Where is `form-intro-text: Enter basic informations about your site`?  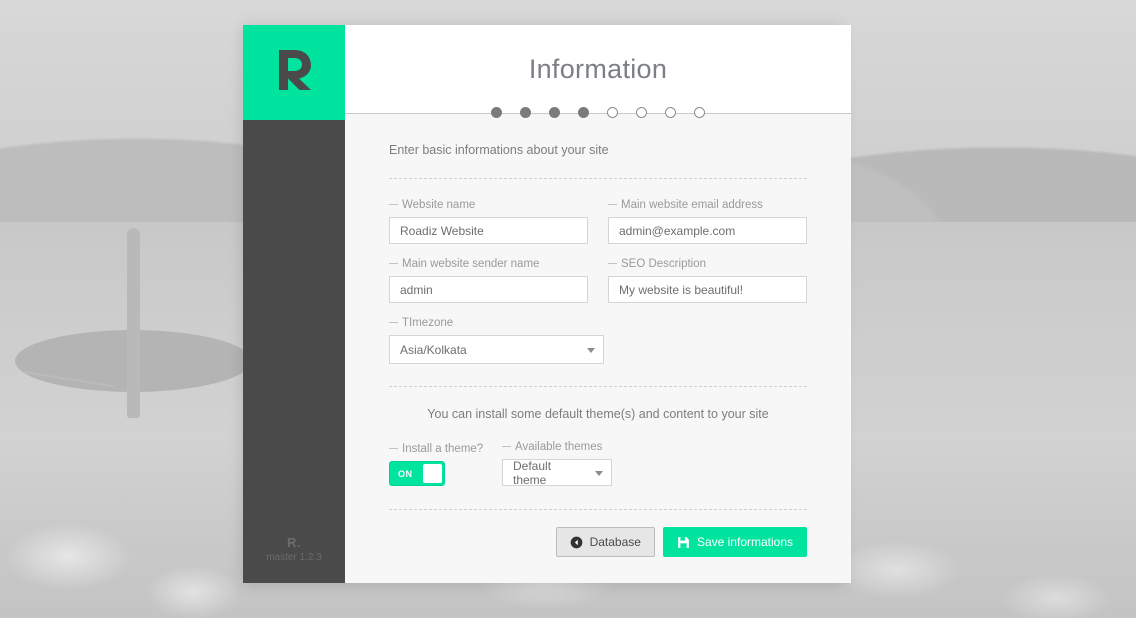 form-intro-text: Enter basic informations about your site is located at coordinates (499, 150).